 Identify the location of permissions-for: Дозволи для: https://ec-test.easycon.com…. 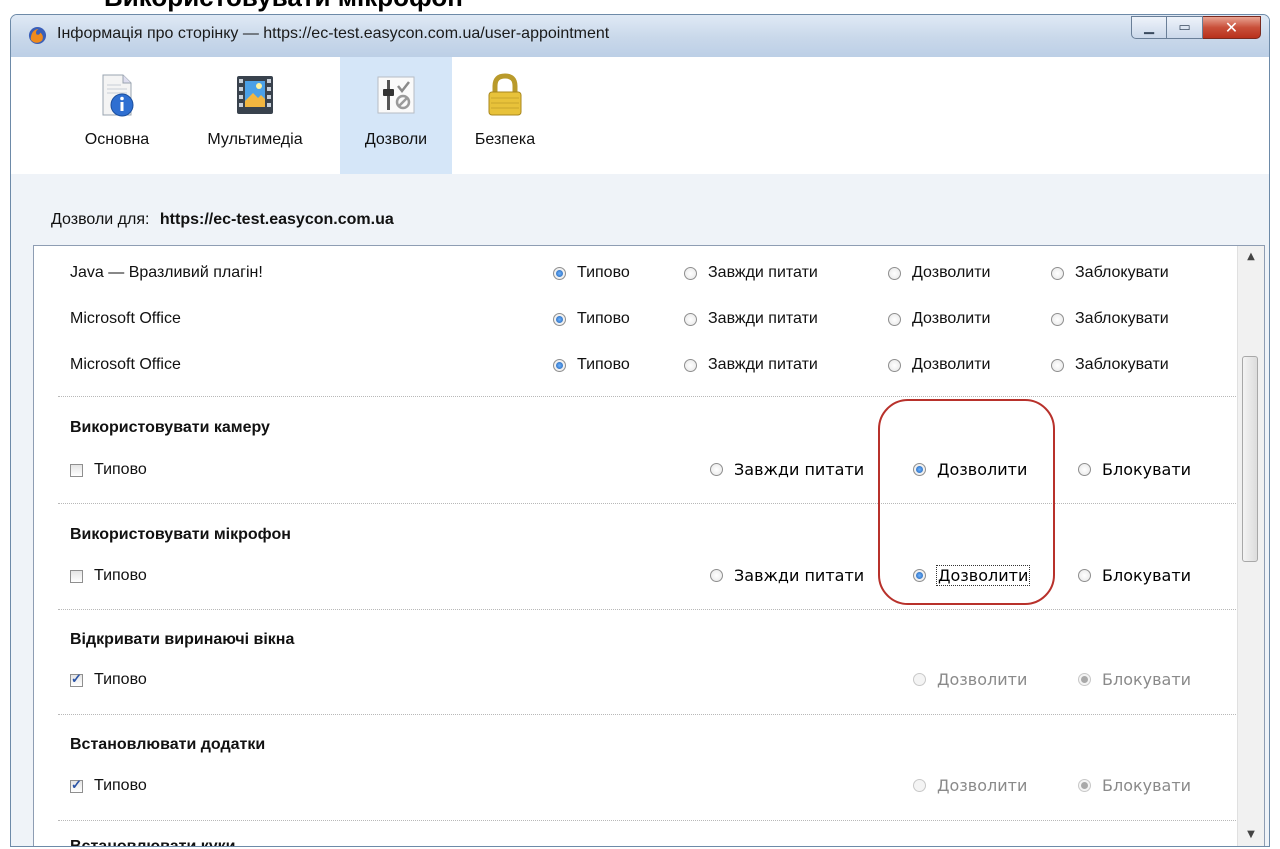
(222, 220).